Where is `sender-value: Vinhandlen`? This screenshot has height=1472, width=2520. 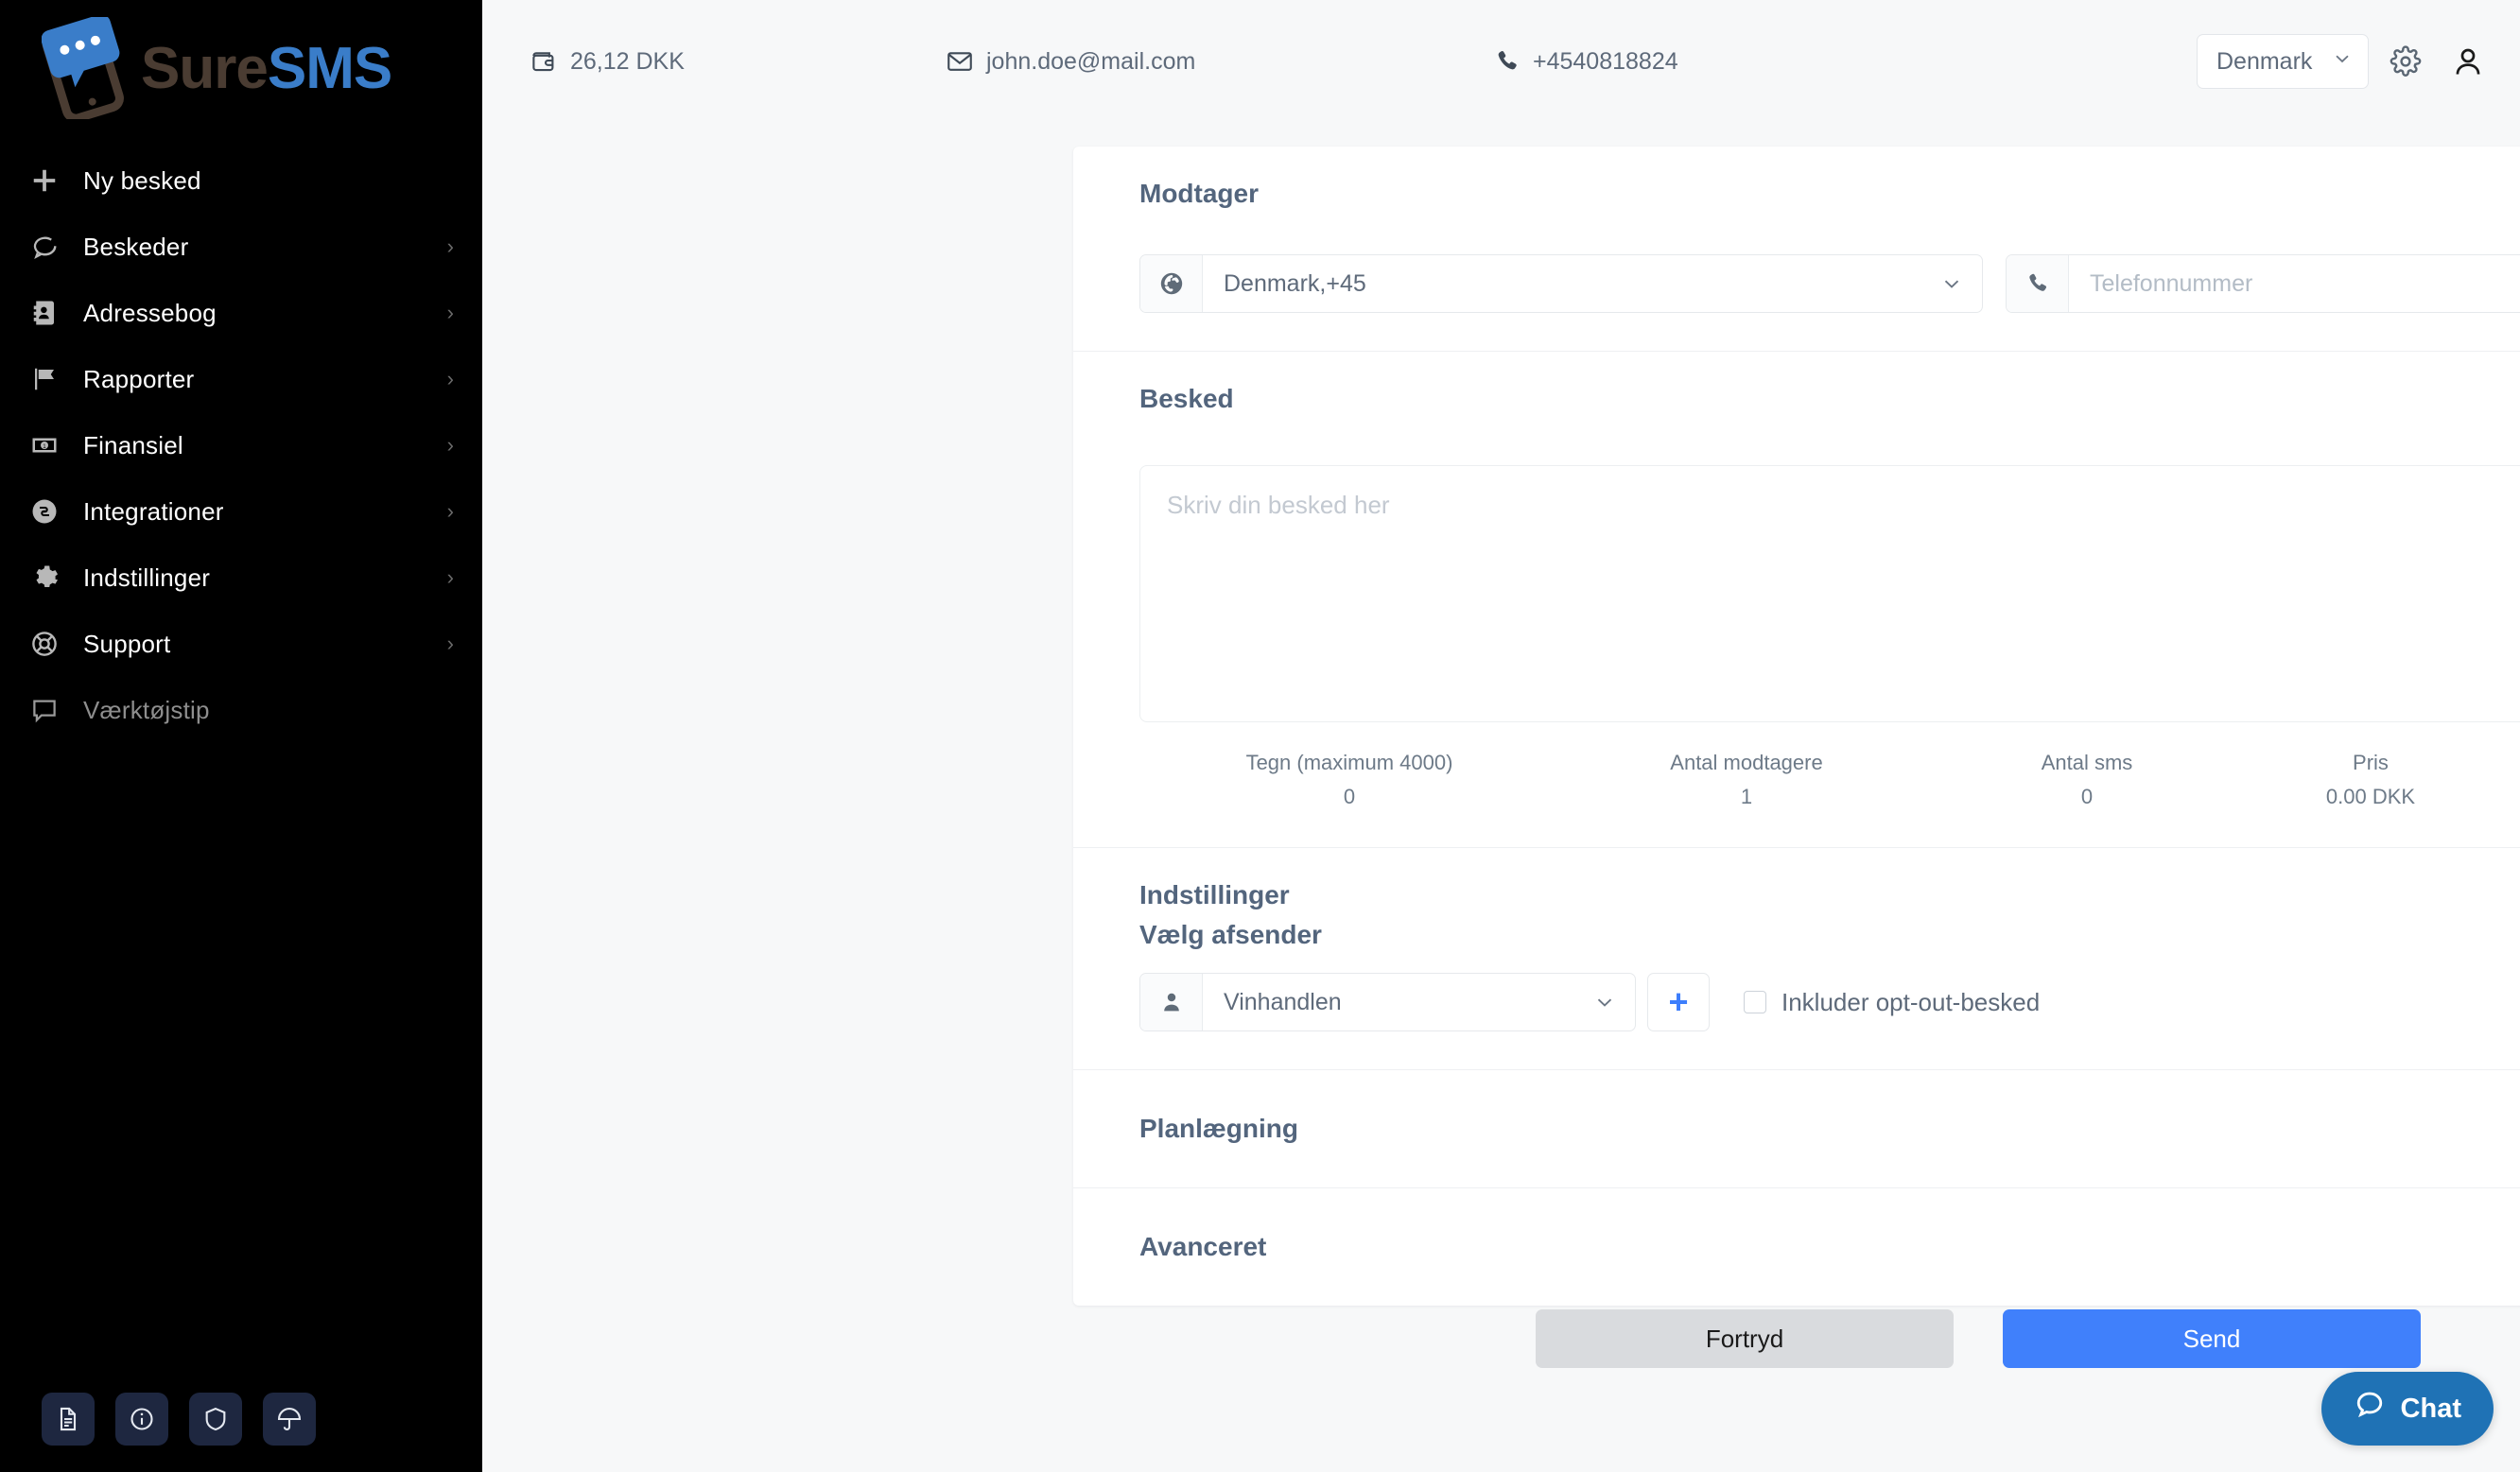 sender-value: Vinhandlen is located at coordinates (1283, 1002).